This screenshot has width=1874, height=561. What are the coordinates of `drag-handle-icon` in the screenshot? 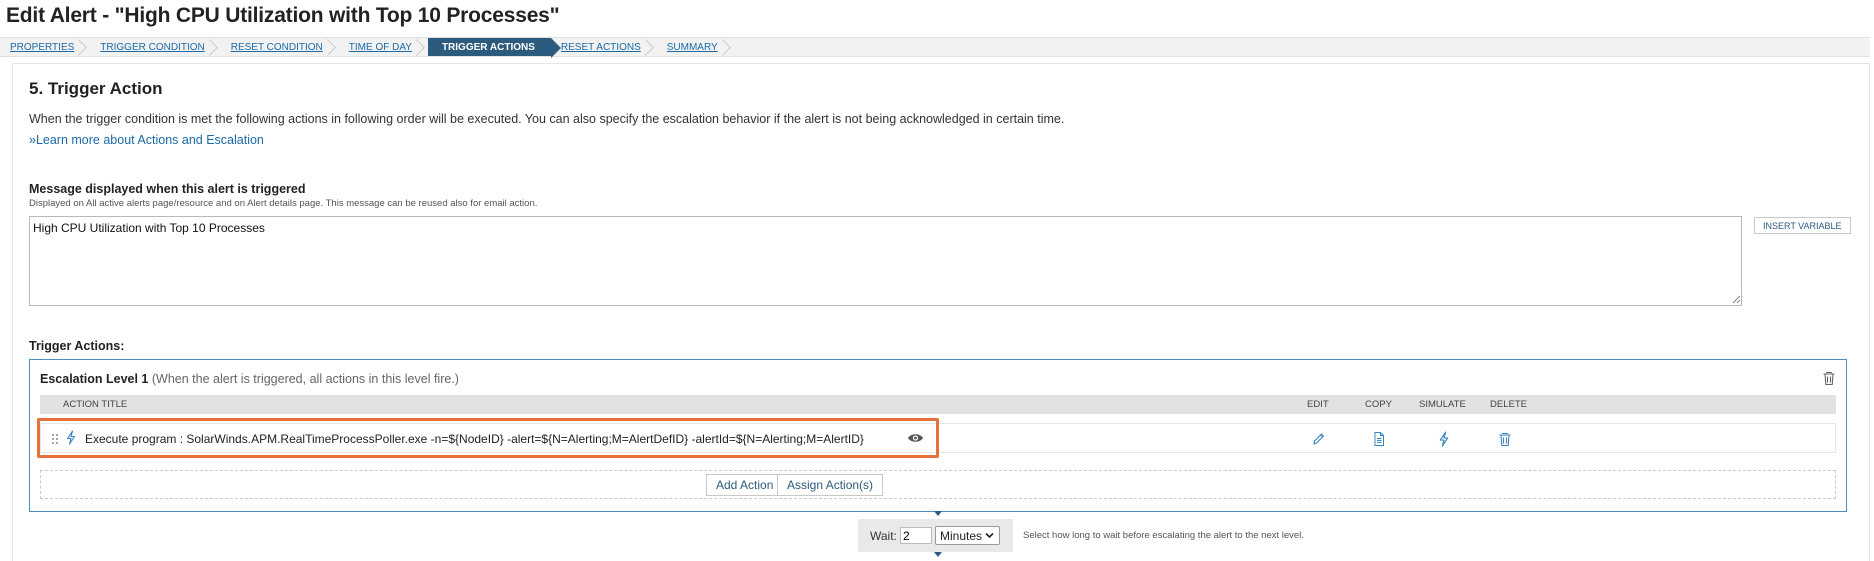 It's located at (55, 439).